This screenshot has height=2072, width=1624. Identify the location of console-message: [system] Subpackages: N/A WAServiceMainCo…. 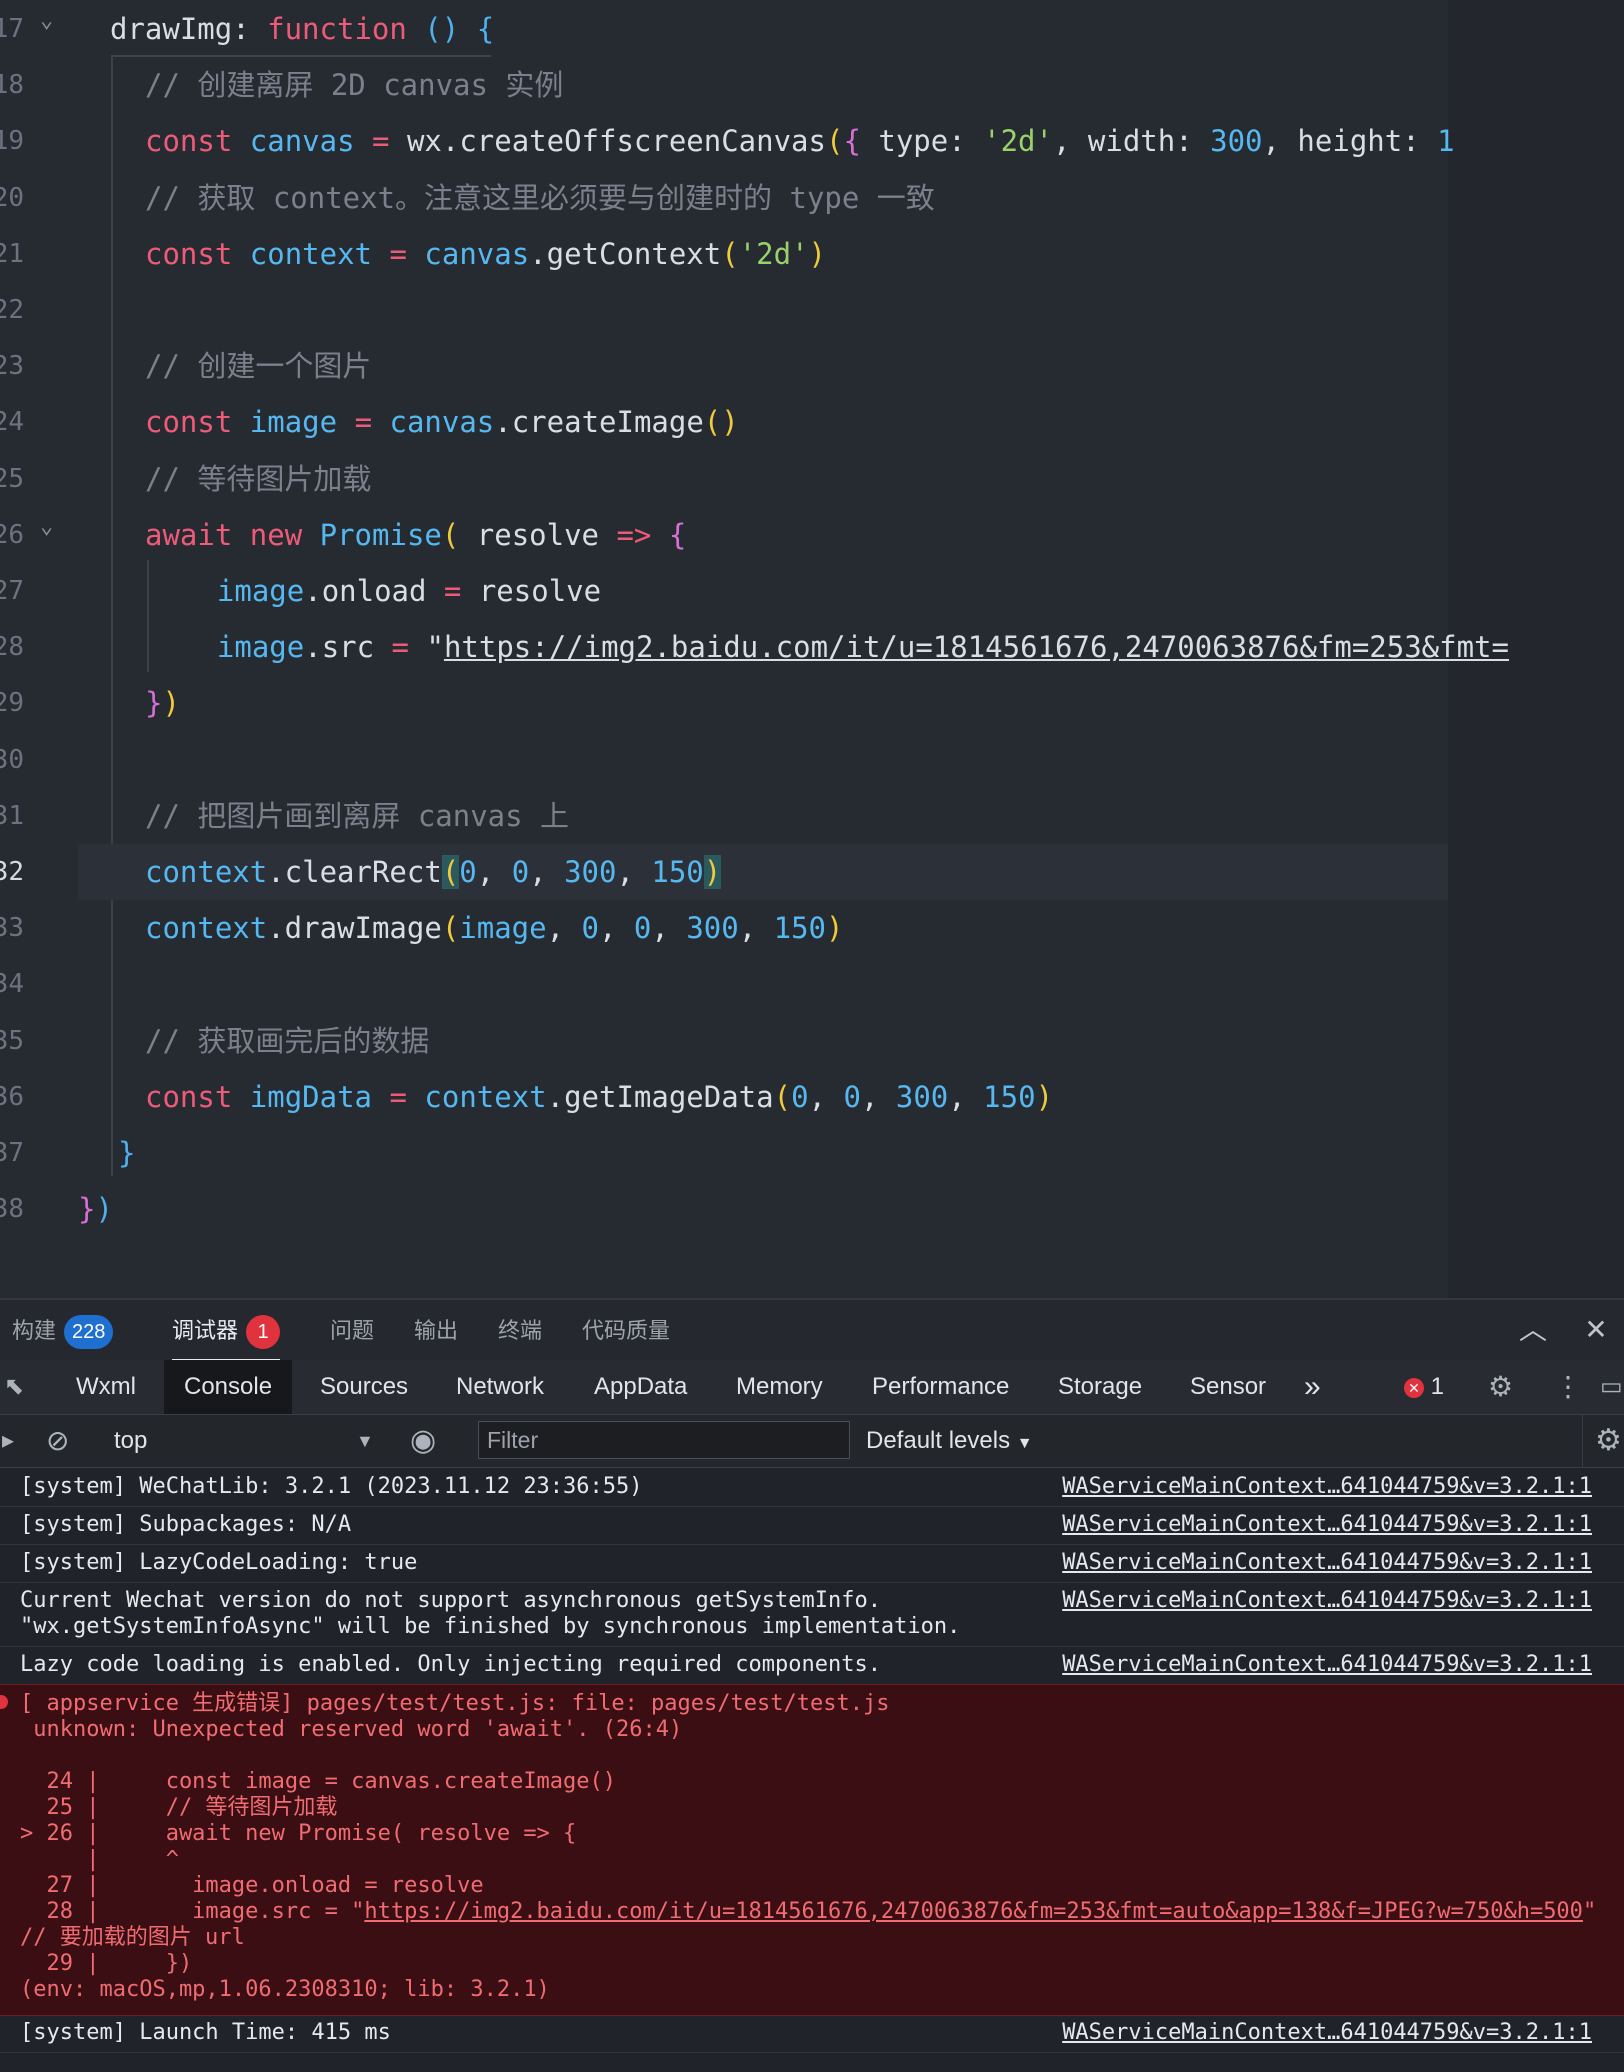
(812, 1525).